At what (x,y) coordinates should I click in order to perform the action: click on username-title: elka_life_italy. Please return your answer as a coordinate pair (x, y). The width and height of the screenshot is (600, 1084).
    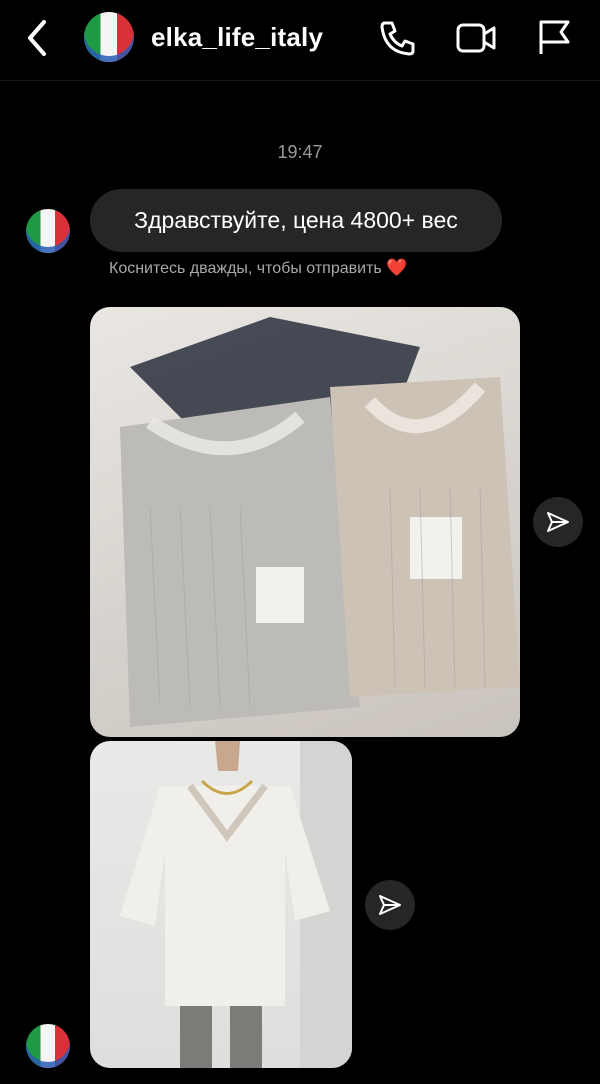
    Looking at the image, I should click on (237, 37).